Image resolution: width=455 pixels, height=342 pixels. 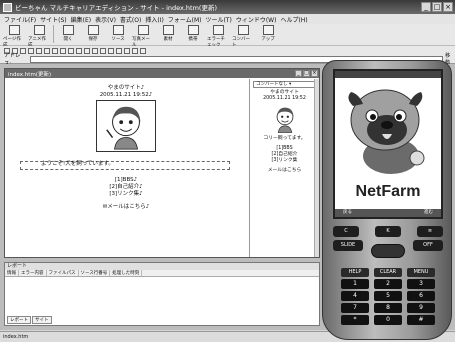 I want to click on color-icon, so click(x=127, y=50).